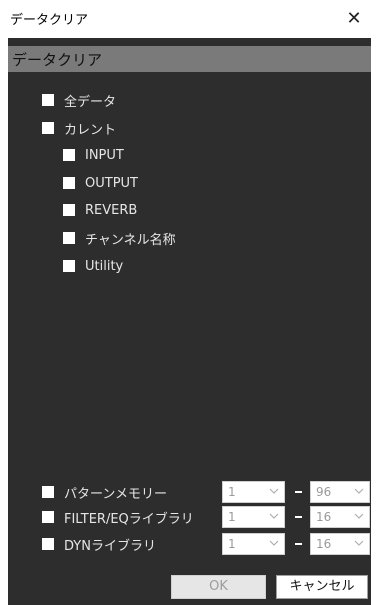  I want to click on dyn-to-select: 16, so click(340, 544).